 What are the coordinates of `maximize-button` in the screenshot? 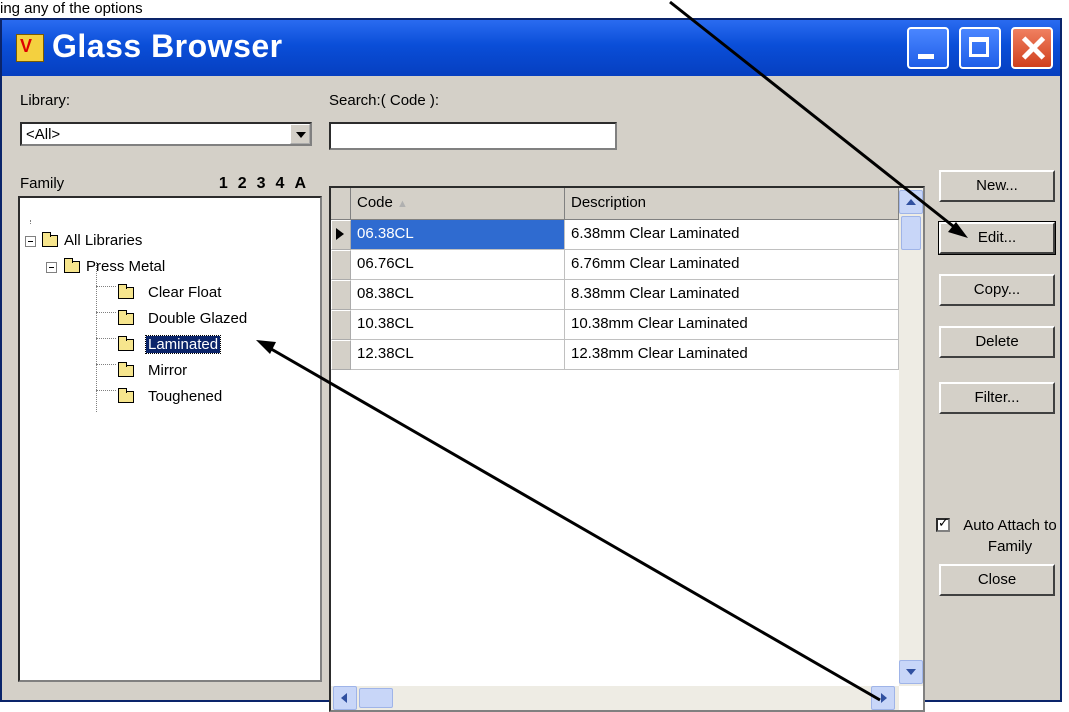 It's located at (980, 48).